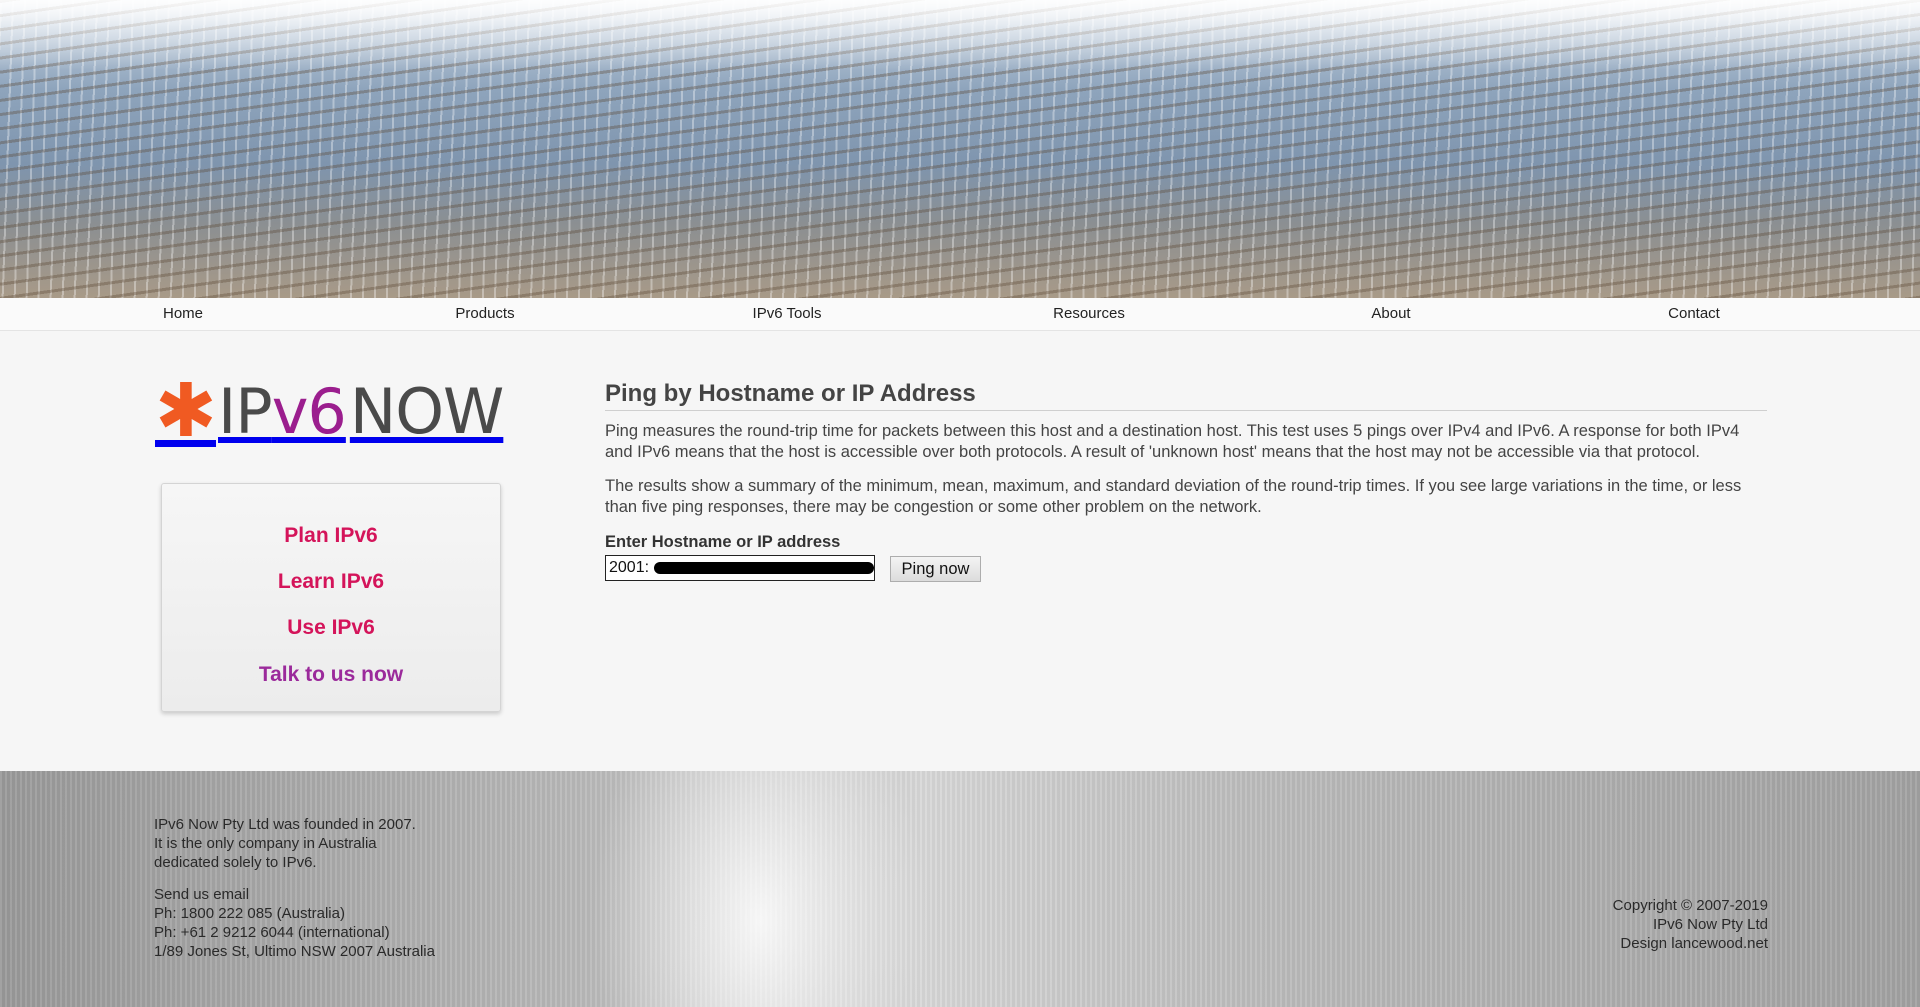  Describe the element at coordinates (787, 313) in the screenshot. I see `nav-ipv6-tools: IPv6 Tools` at that location.